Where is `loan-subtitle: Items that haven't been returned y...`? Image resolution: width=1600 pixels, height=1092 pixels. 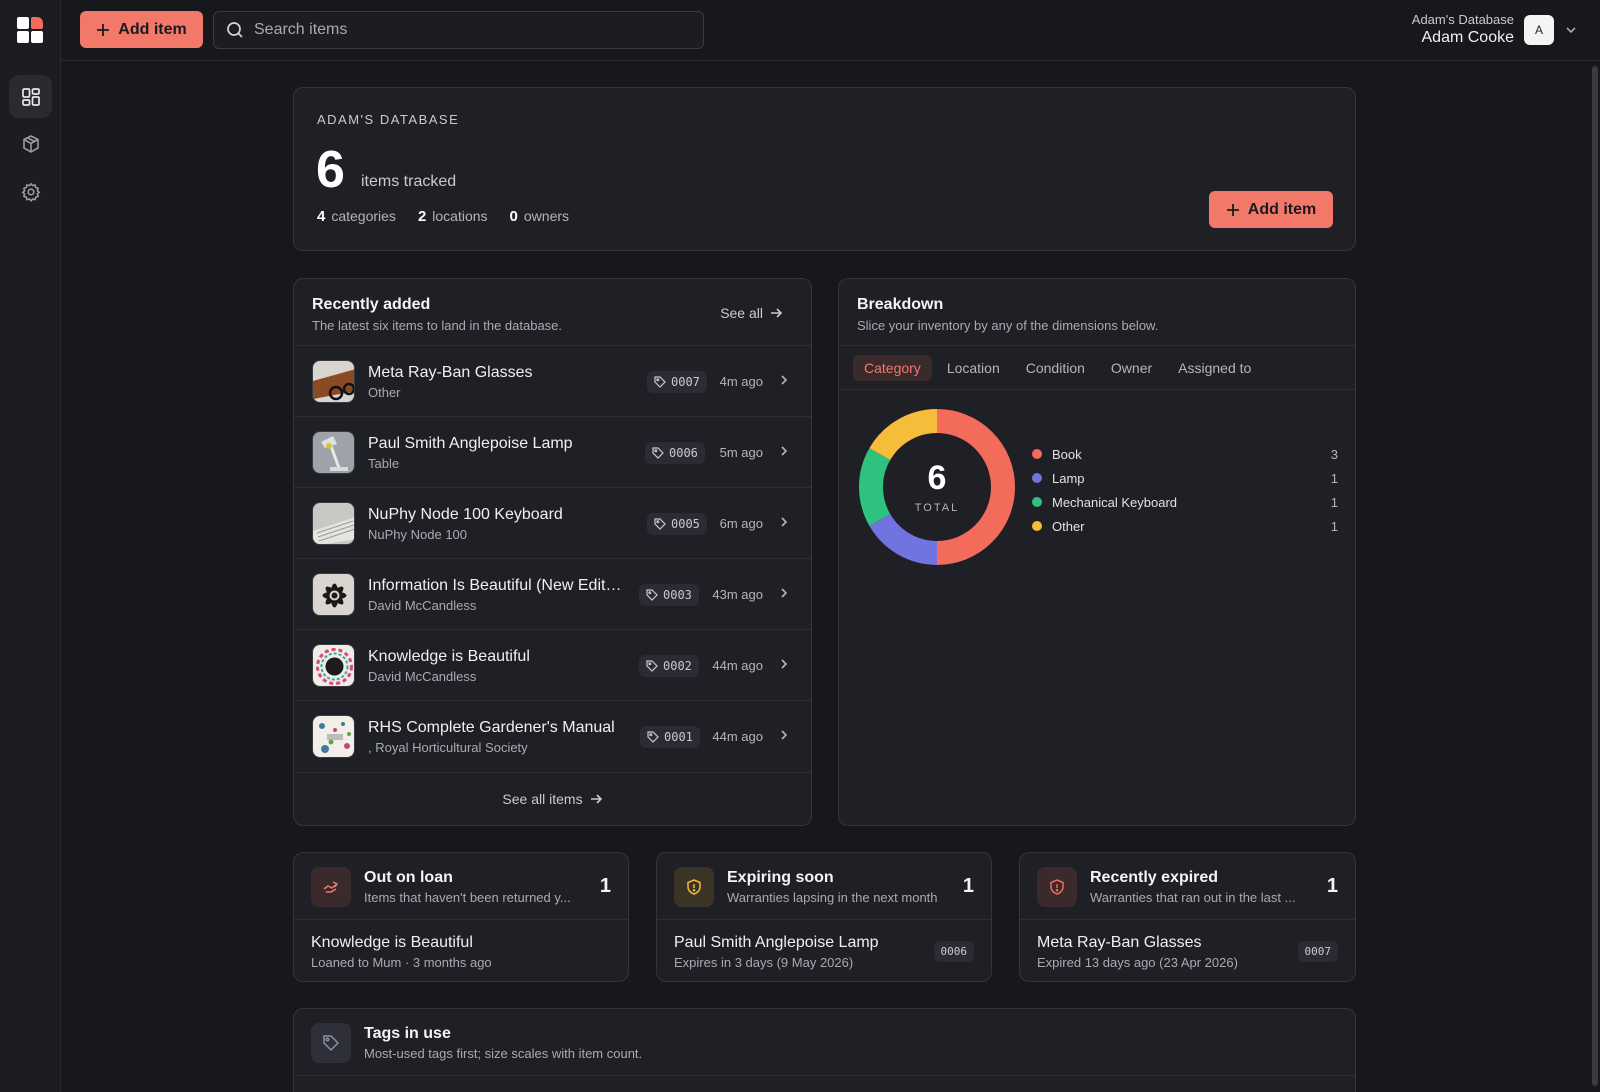
loan-subtitle: Items that haven't been returned y... is located at coordinates (467, 897).